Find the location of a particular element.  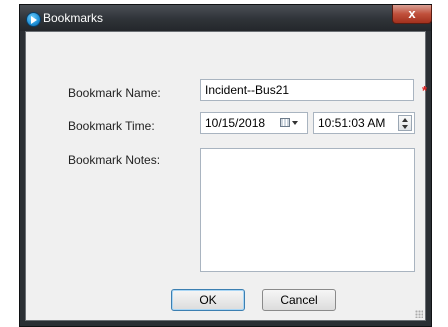

time-spinner-icon is located at coordinates (405, 123).